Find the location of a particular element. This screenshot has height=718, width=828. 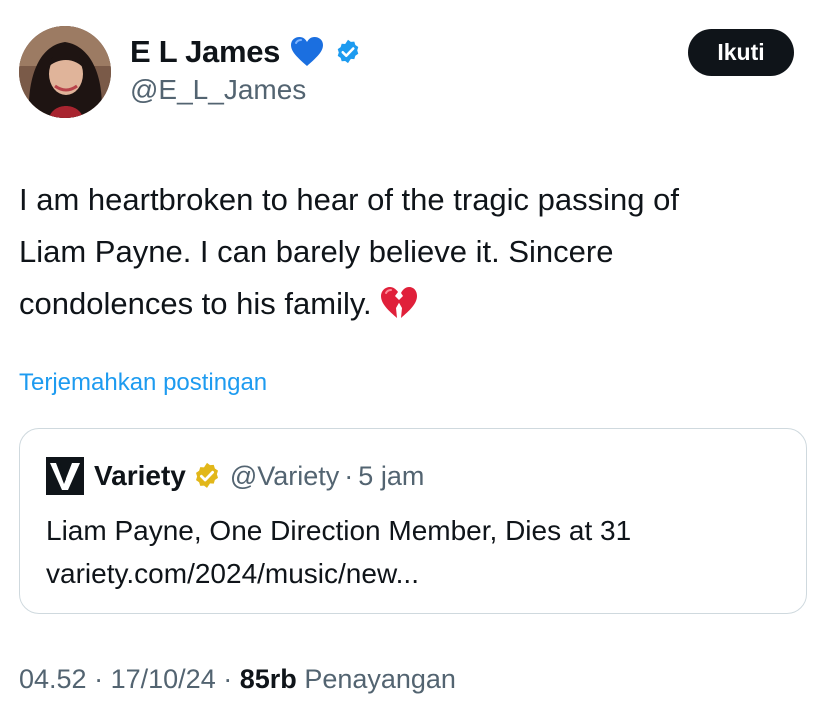

blue-heart-icon is located at coordinates (307, 52).